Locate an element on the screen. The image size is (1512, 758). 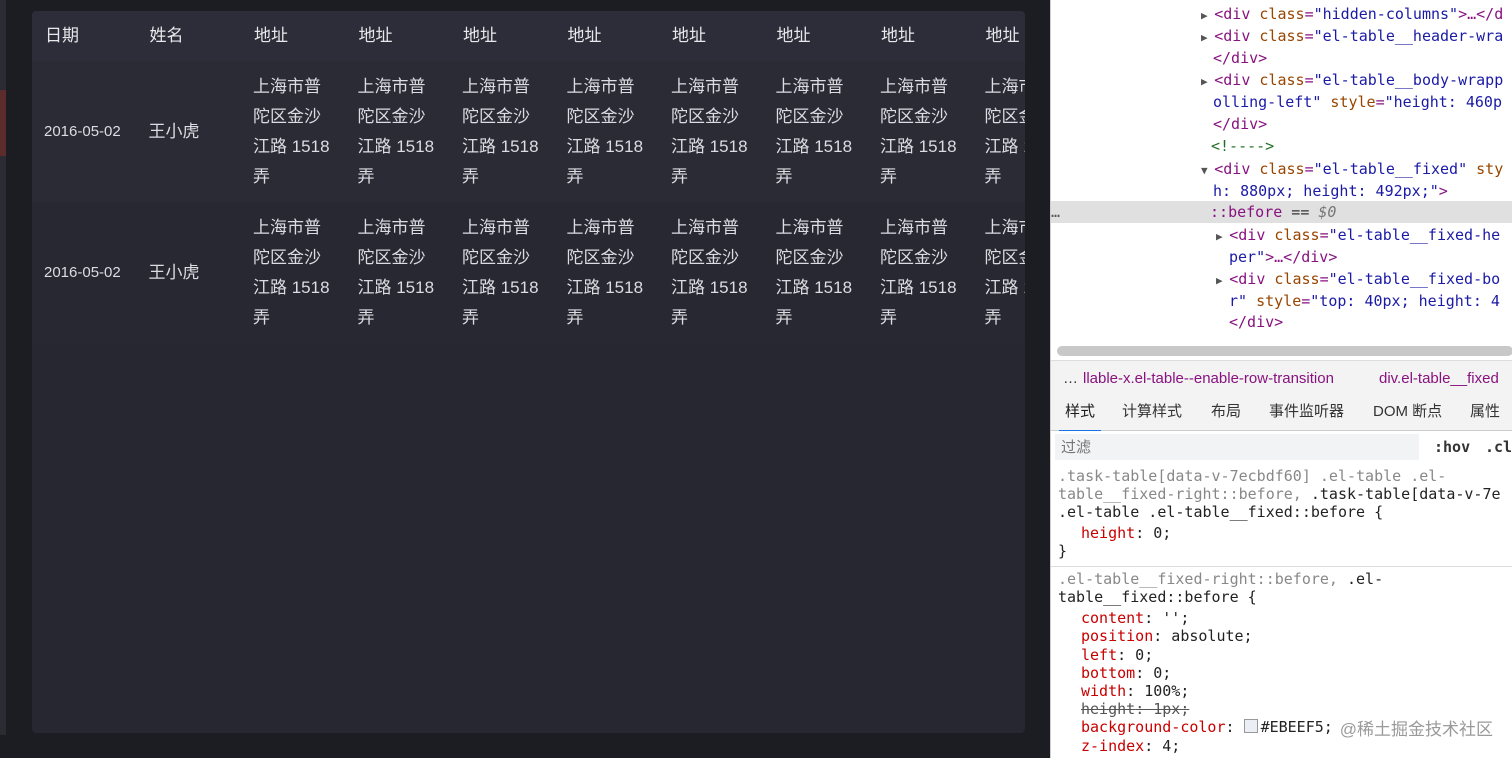
tab-properties: 属性 is located at coordinates (1485, 413).